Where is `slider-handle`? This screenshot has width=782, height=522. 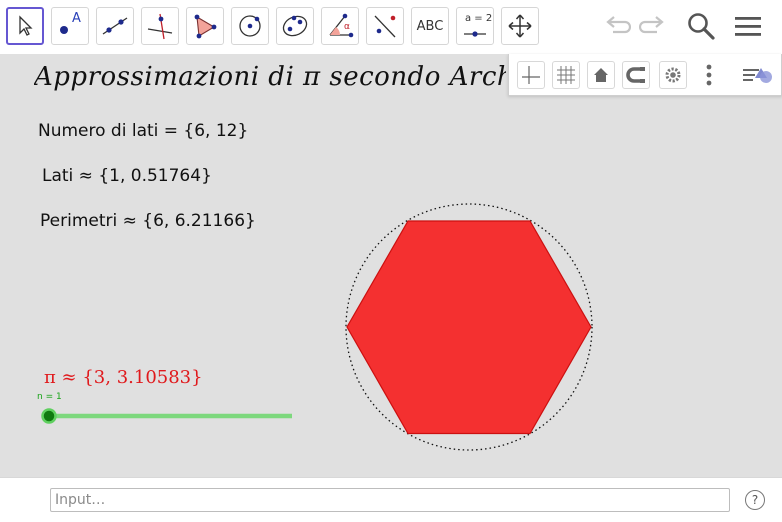
slider-handle is located at coordinates (49, 416).